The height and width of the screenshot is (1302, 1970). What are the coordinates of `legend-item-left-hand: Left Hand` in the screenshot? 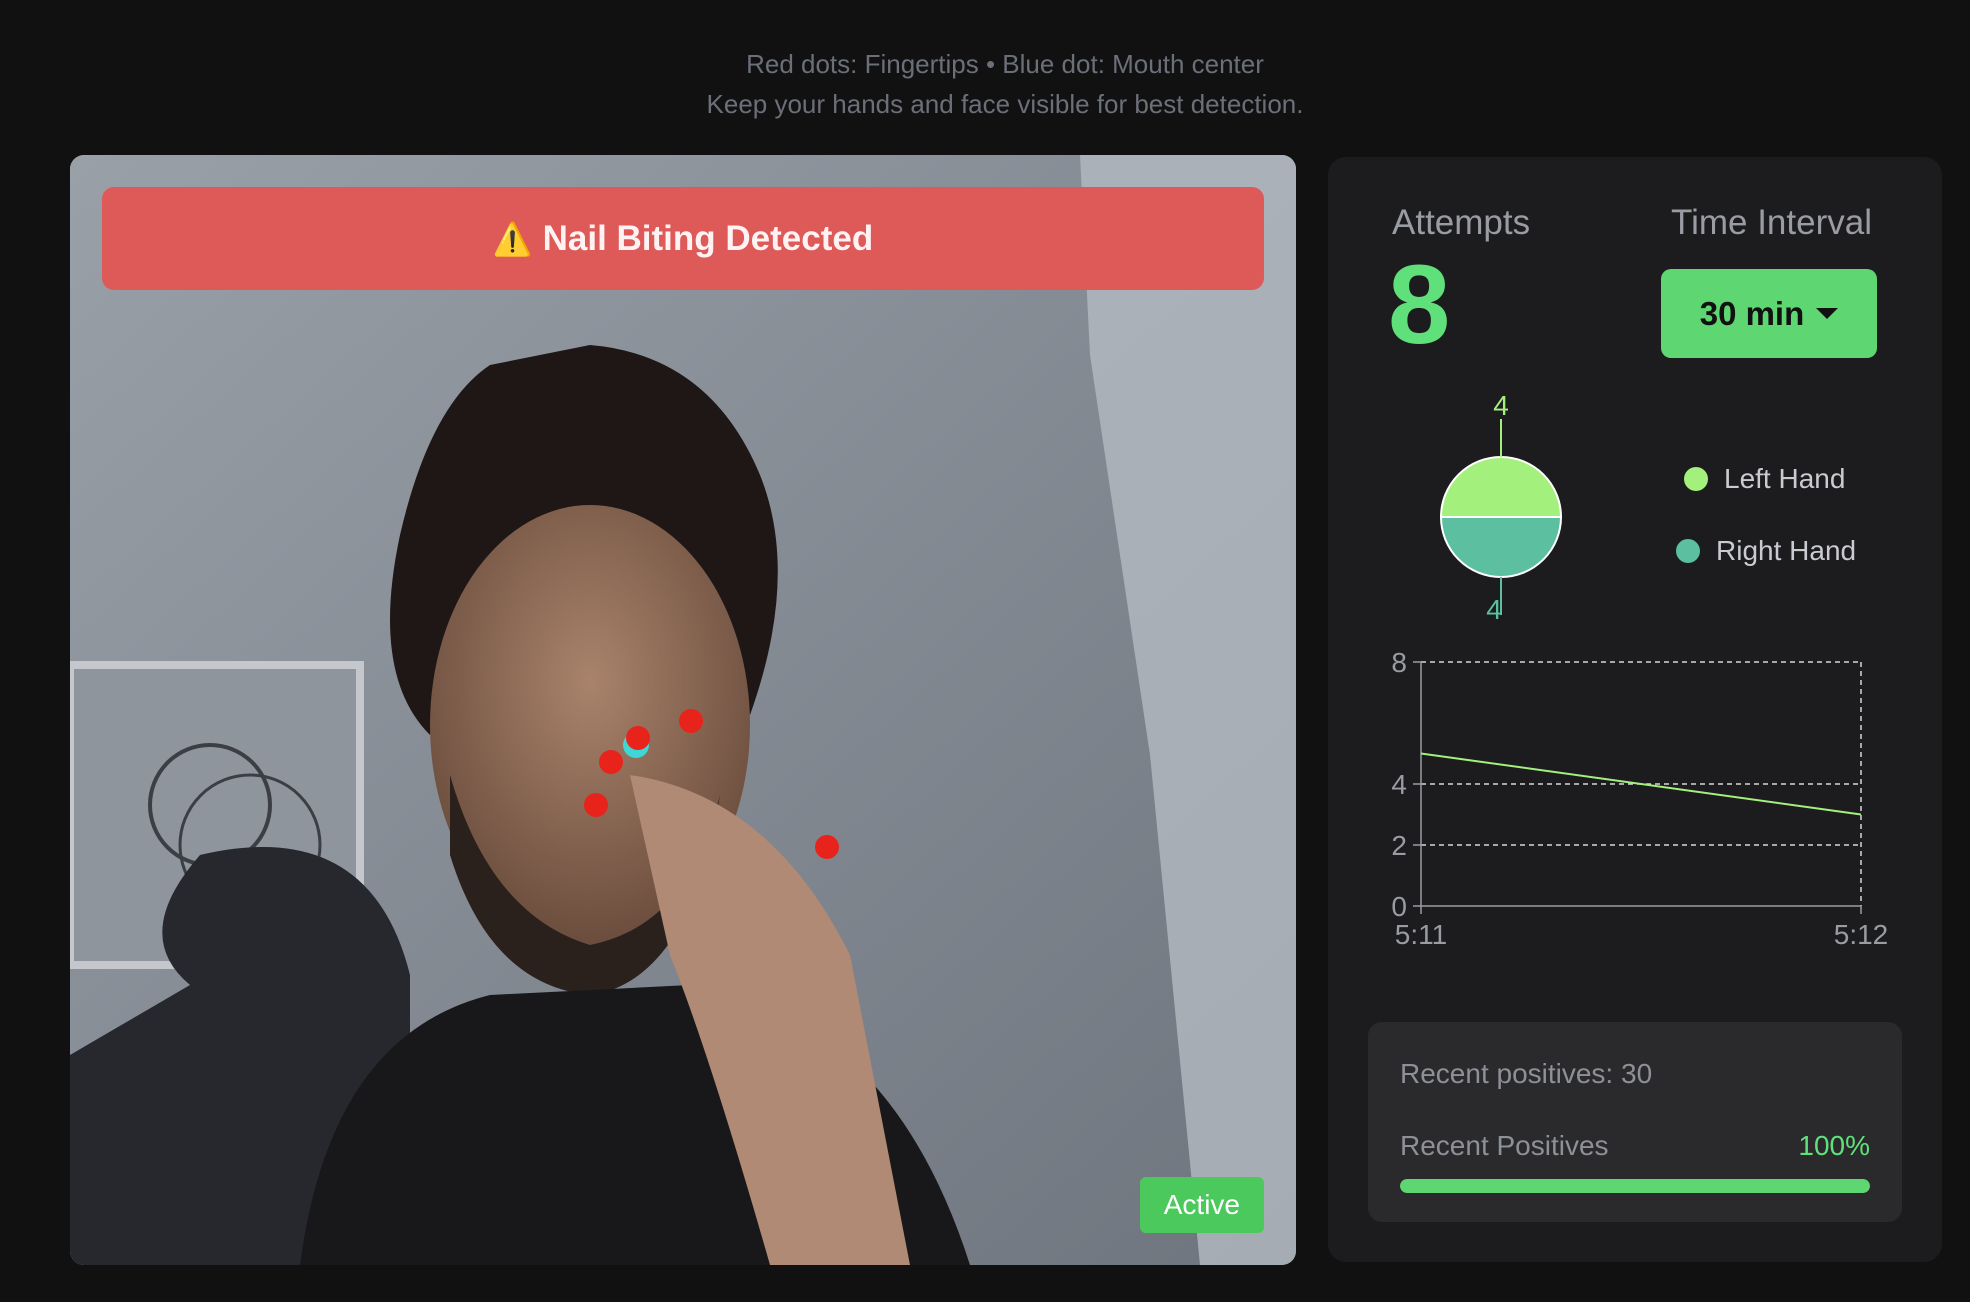 It's located at (1764, 479).